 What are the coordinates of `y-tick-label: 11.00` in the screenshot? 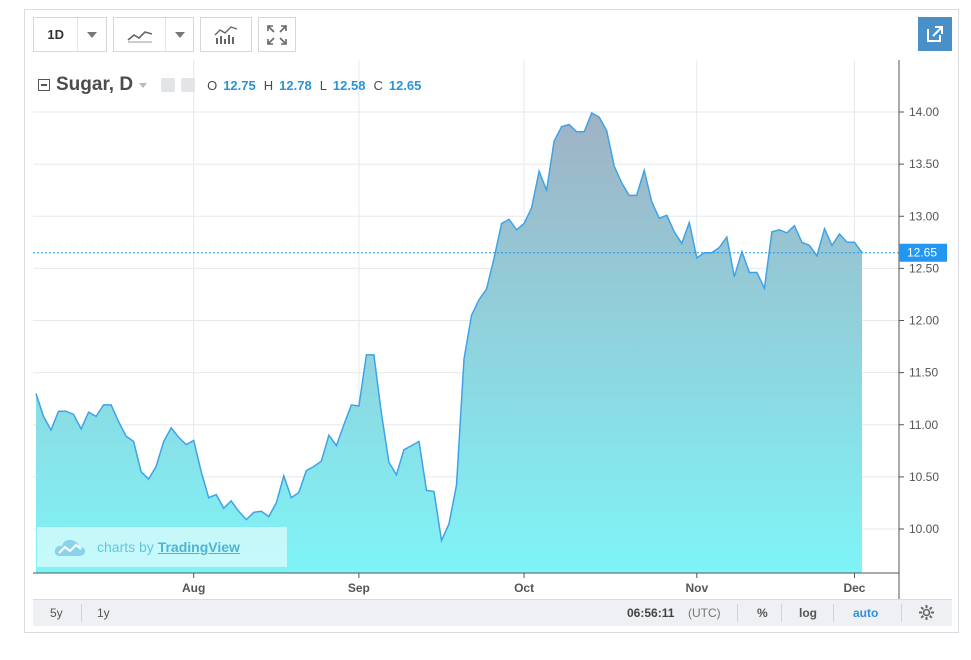 It's located at (923, 425).